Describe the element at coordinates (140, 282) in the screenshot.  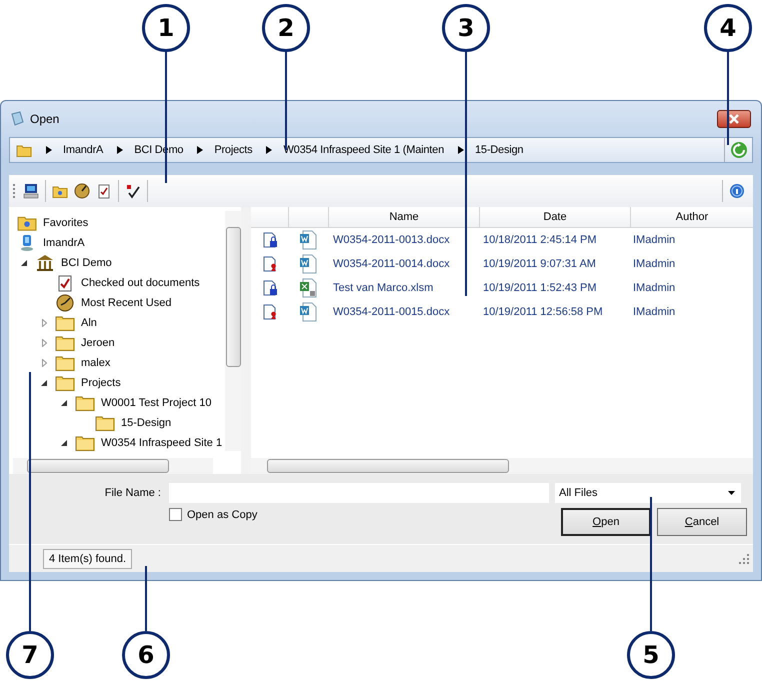
I see `tree-item: Checked out documents` at that location.